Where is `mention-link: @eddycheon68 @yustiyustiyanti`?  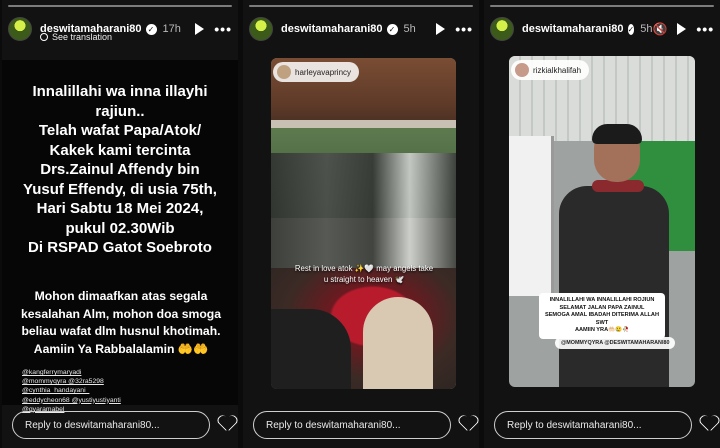
mention-link: @eddycheon68 @yustiyustiyanti is located at coordinates (71, 400).